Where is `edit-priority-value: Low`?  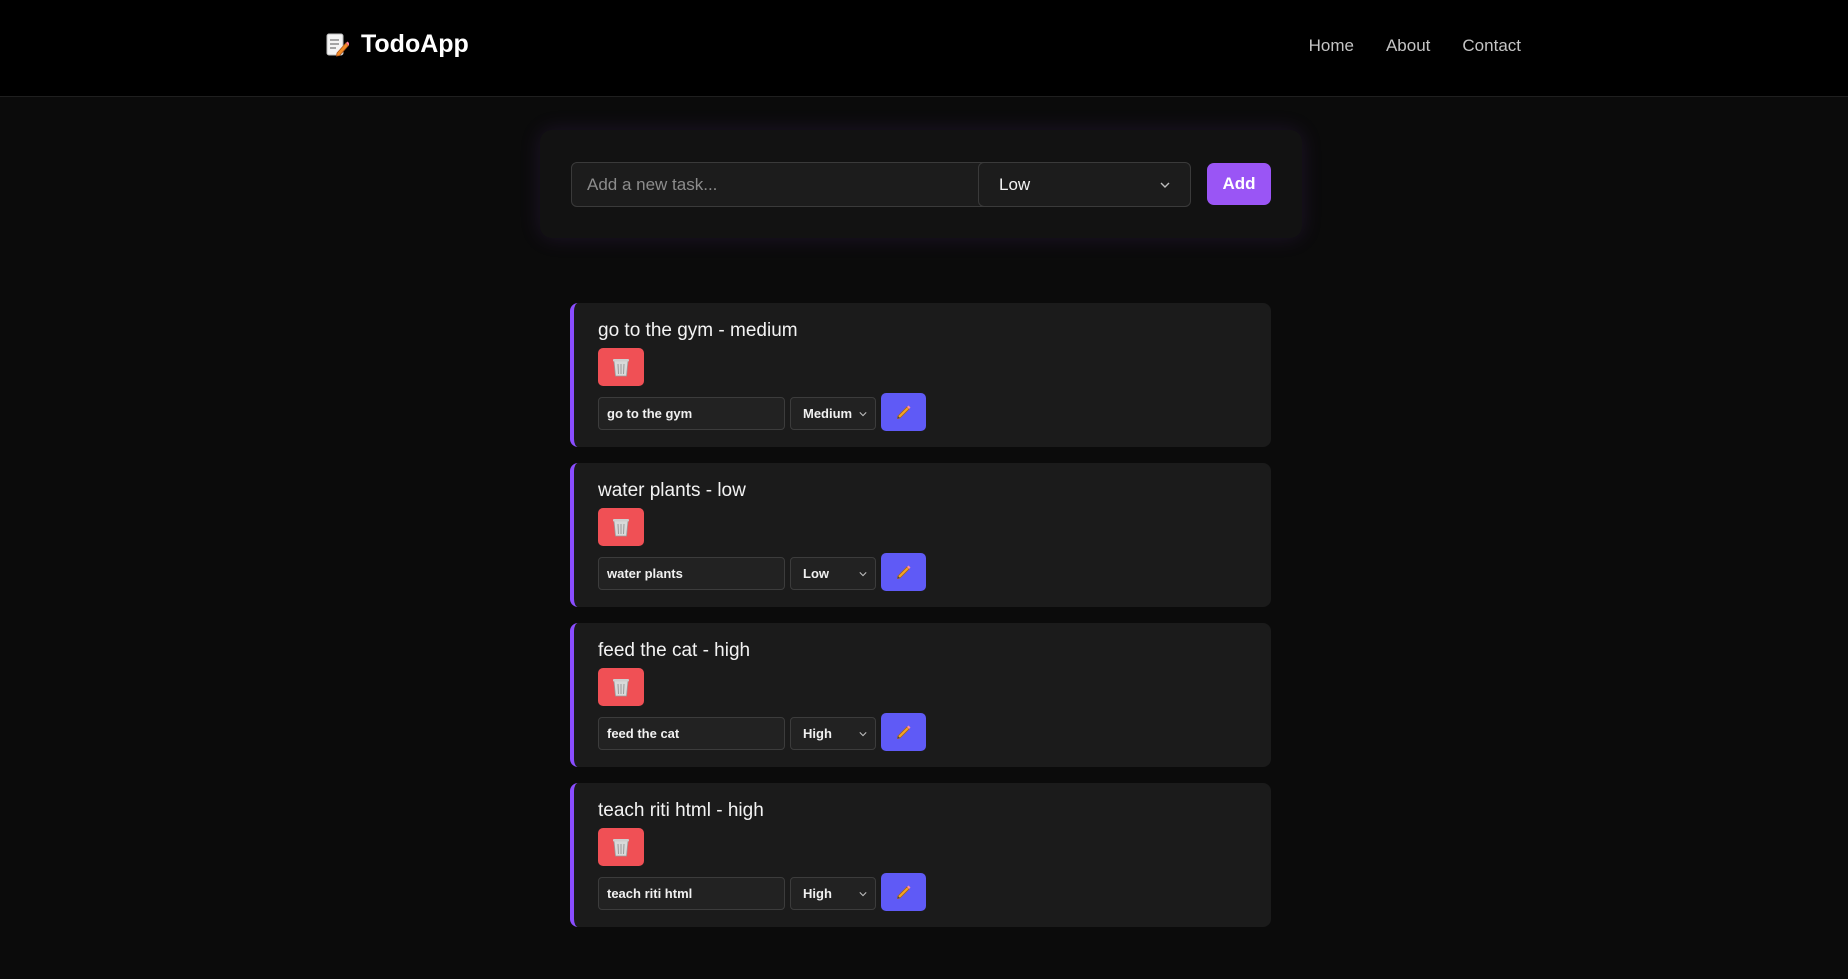
edit-priority-value: Low is located at coordinates (816, 573).